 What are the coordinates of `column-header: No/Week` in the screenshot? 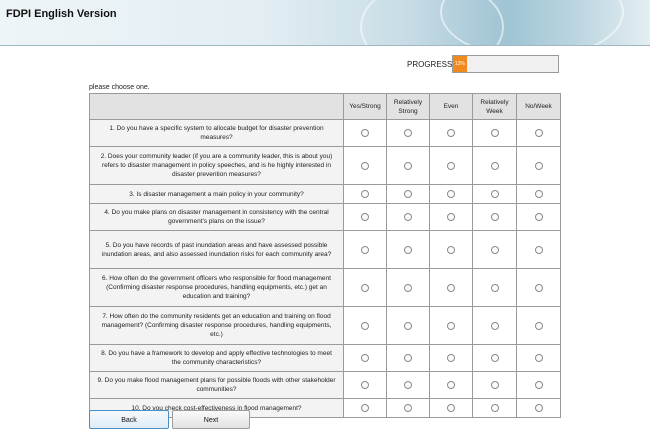 It's located at (538, 106).